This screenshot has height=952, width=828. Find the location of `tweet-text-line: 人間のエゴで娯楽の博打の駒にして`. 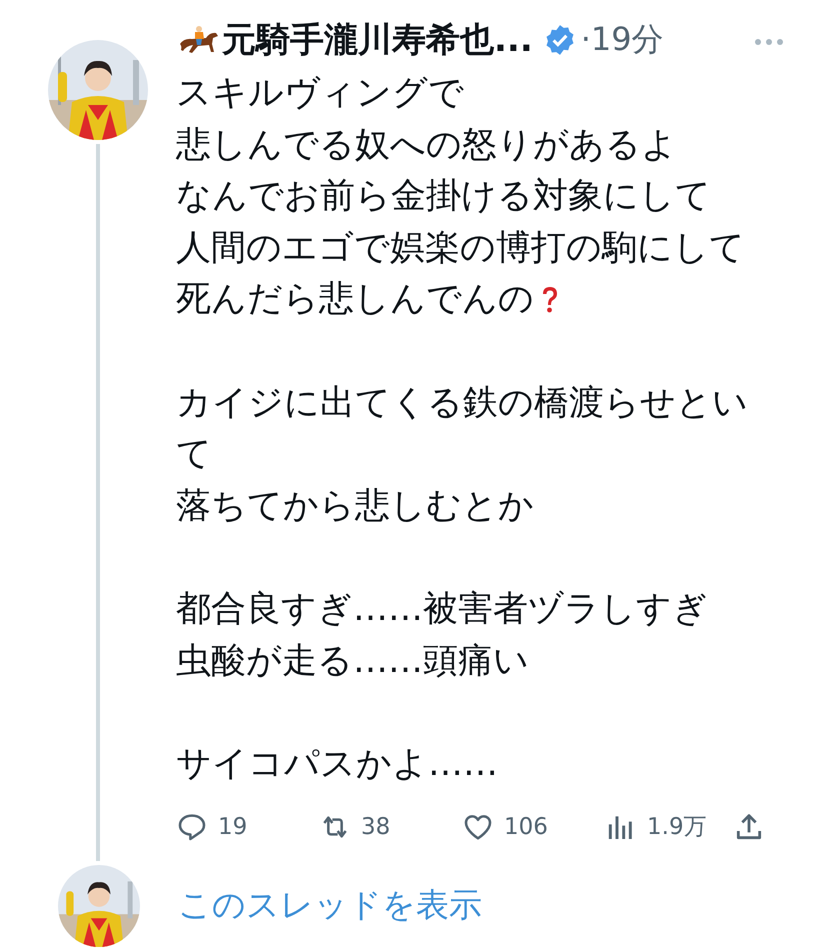

tweet-text-line: 人間のエゴで娯楽の博打の駒にして is located at coordinates (460, 248).